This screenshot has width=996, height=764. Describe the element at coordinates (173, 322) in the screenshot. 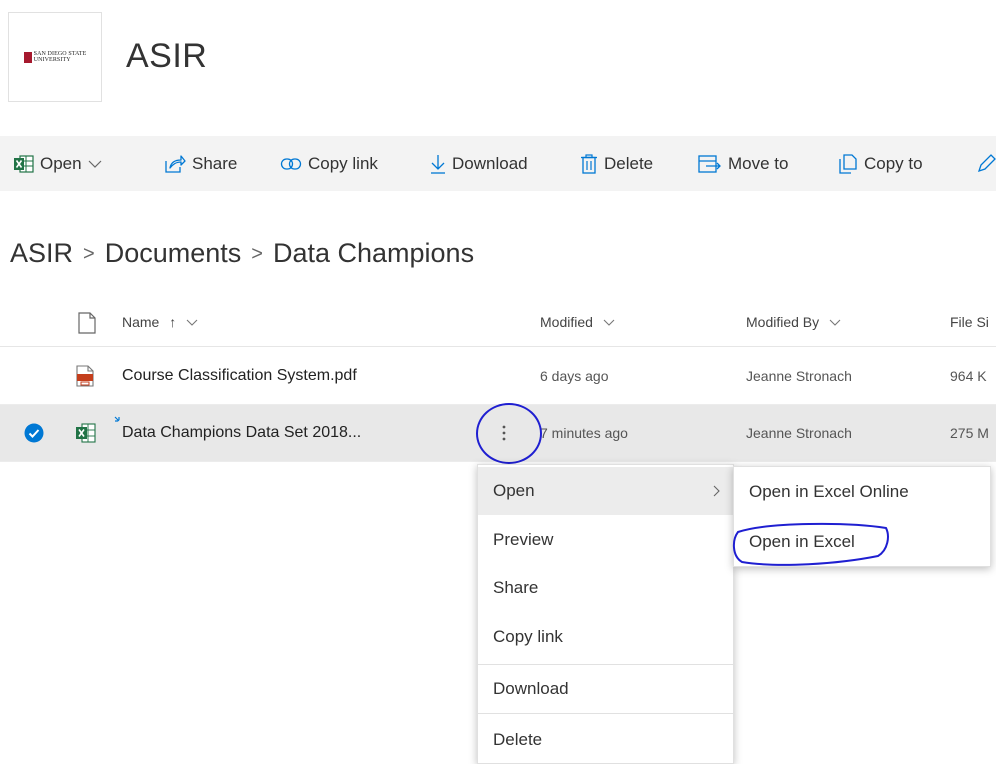

I see `sort-ascending-icon: ↑` at that location.